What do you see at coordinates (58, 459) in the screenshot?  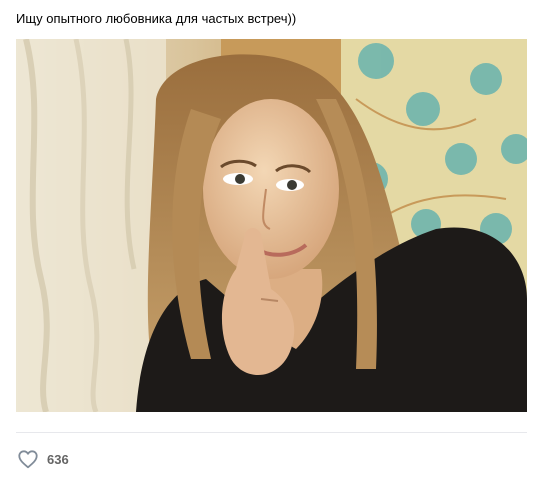 I see `like-count: 636` at bounding box center [58, 459].